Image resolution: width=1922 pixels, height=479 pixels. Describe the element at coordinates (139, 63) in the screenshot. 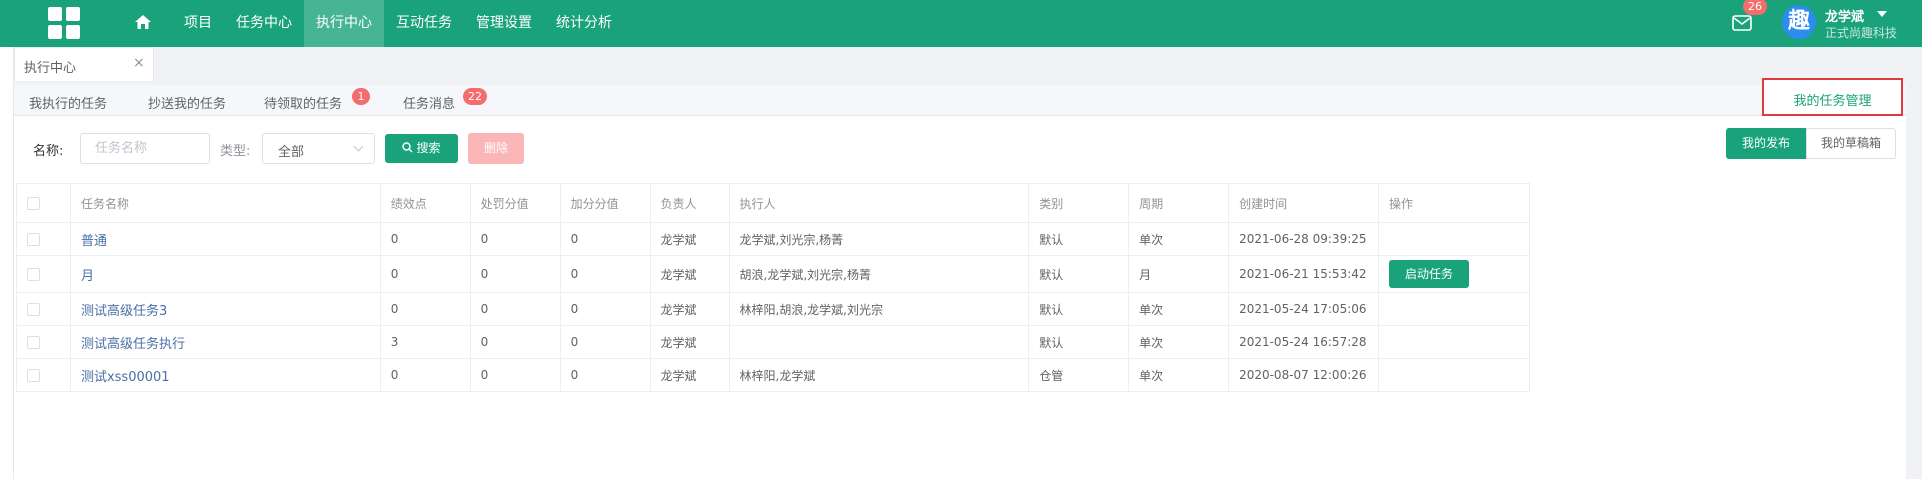

I see `close-icon: ×` at that location.